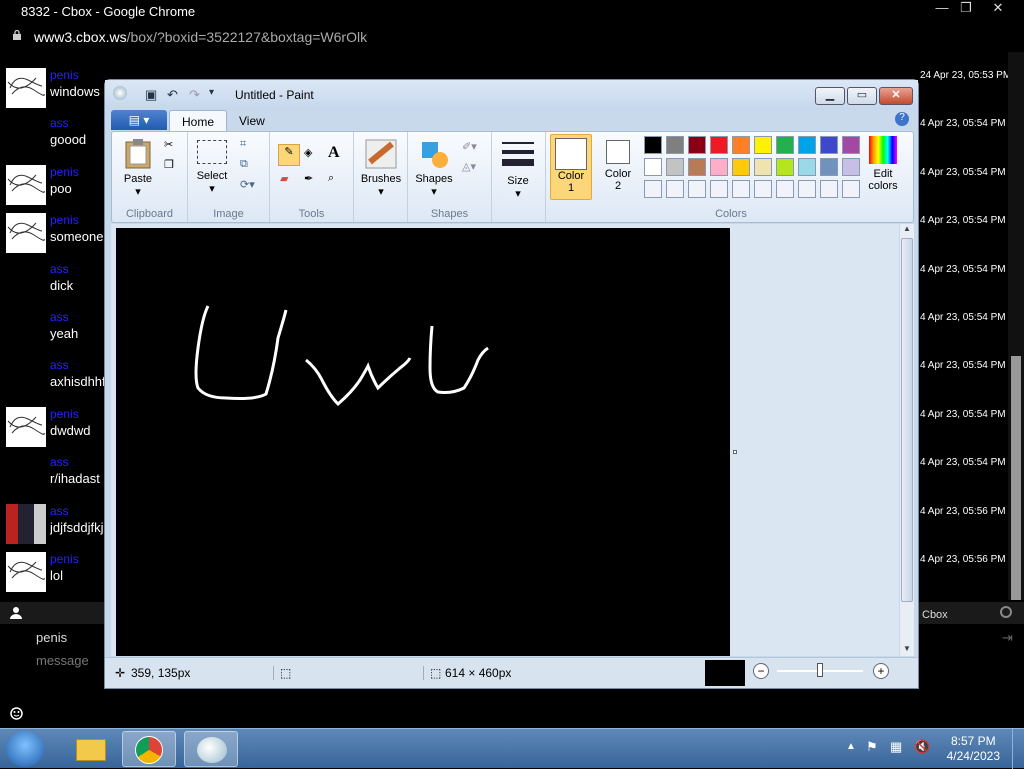 Image resolution: width=1024 pixels, height=769 pixels. What do you see at coordinates (618, 164) in the screenshot?
I see `color2-button: Color 2` at bounding box center [618, 164].